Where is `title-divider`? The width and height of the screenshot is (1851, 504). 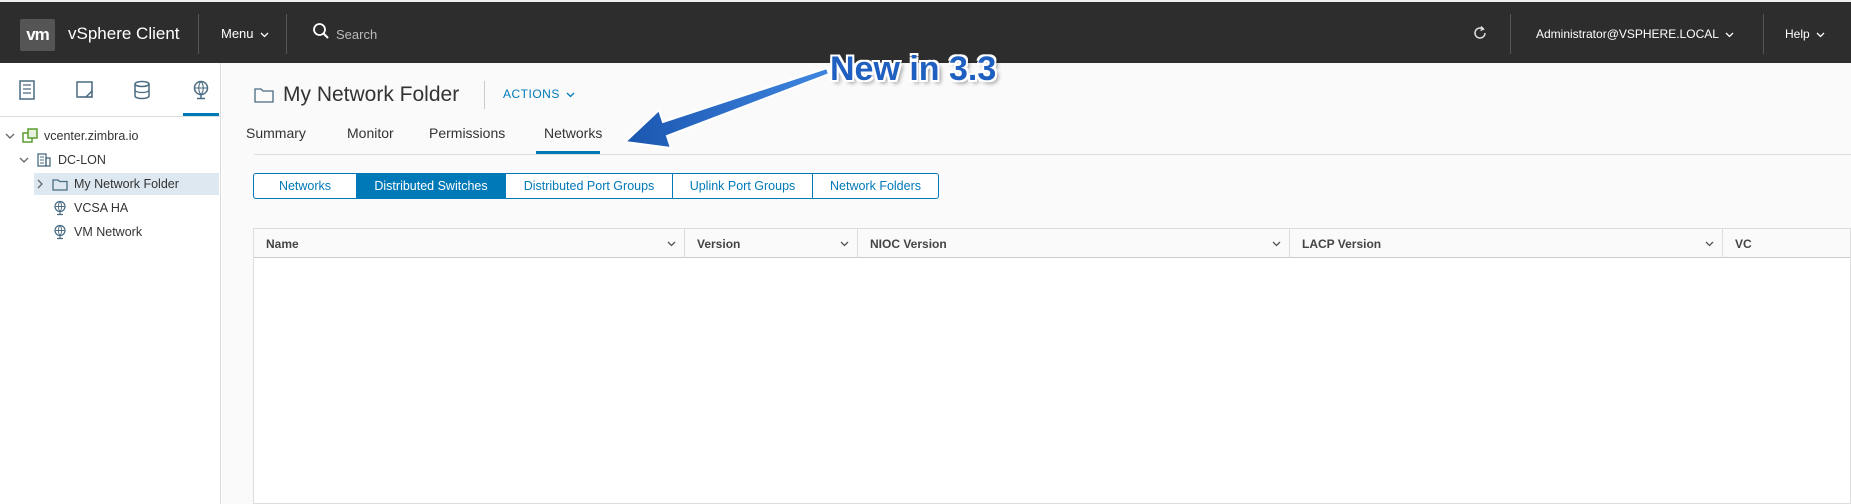 title-divider is located at coordinates (484, 95).